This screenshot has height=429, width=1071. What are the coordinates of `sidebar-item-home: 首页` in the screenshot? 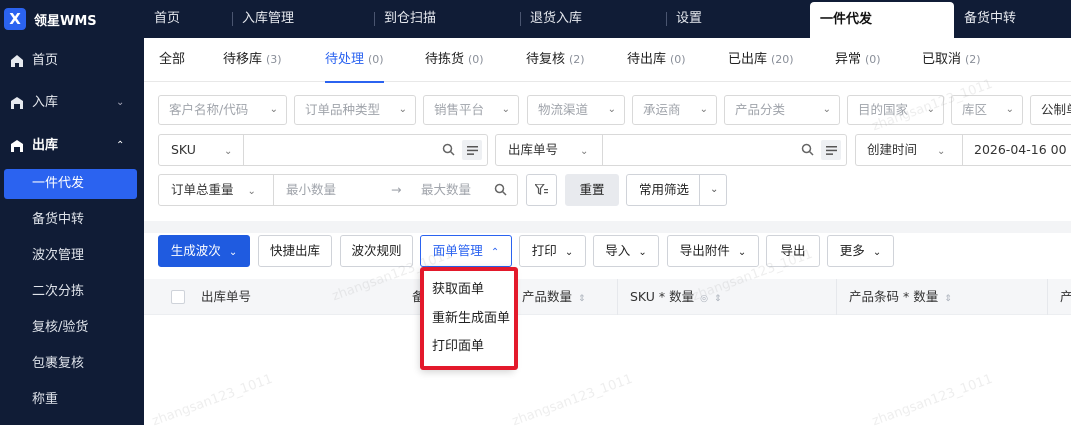 It's located at (72, 61).